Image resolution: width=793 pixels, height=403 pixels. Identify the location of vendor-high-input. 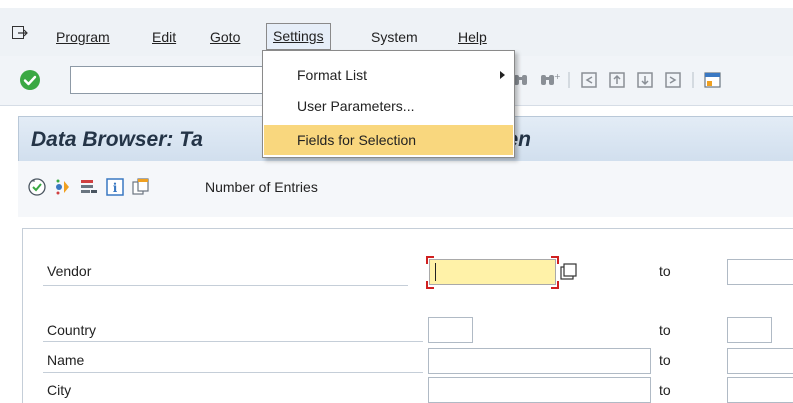
(760, 272).